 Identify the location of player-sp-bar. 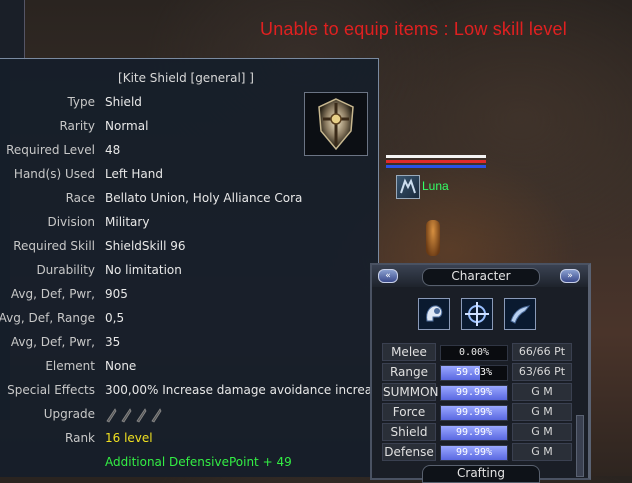
(436, 166).